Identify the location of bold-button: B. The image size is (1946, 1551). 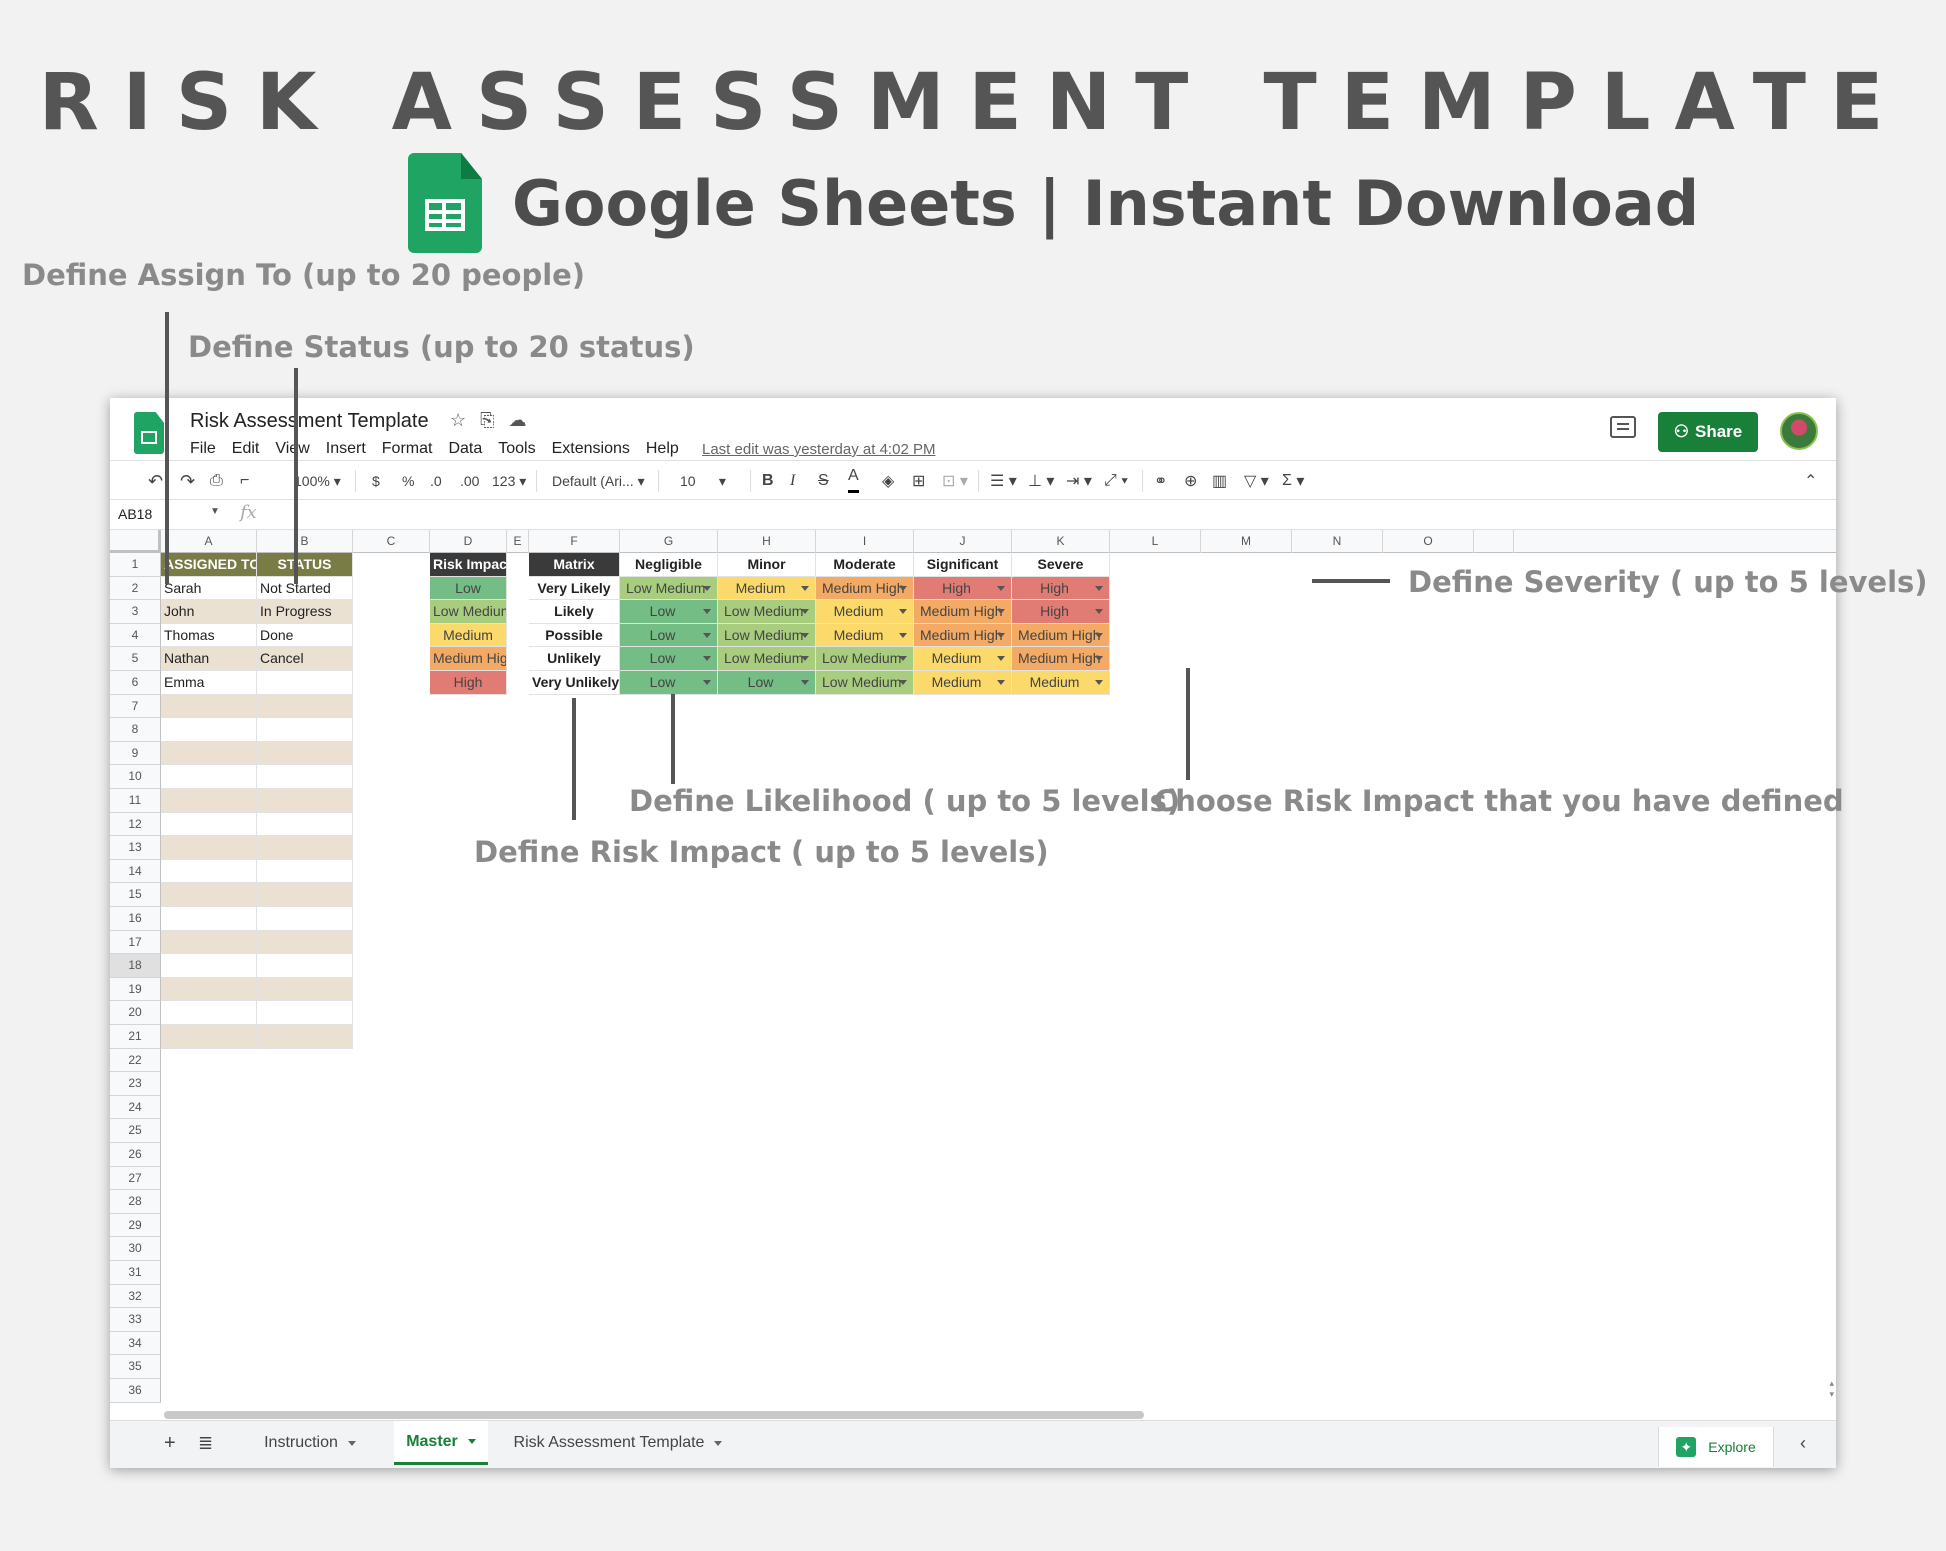
(768, 481).